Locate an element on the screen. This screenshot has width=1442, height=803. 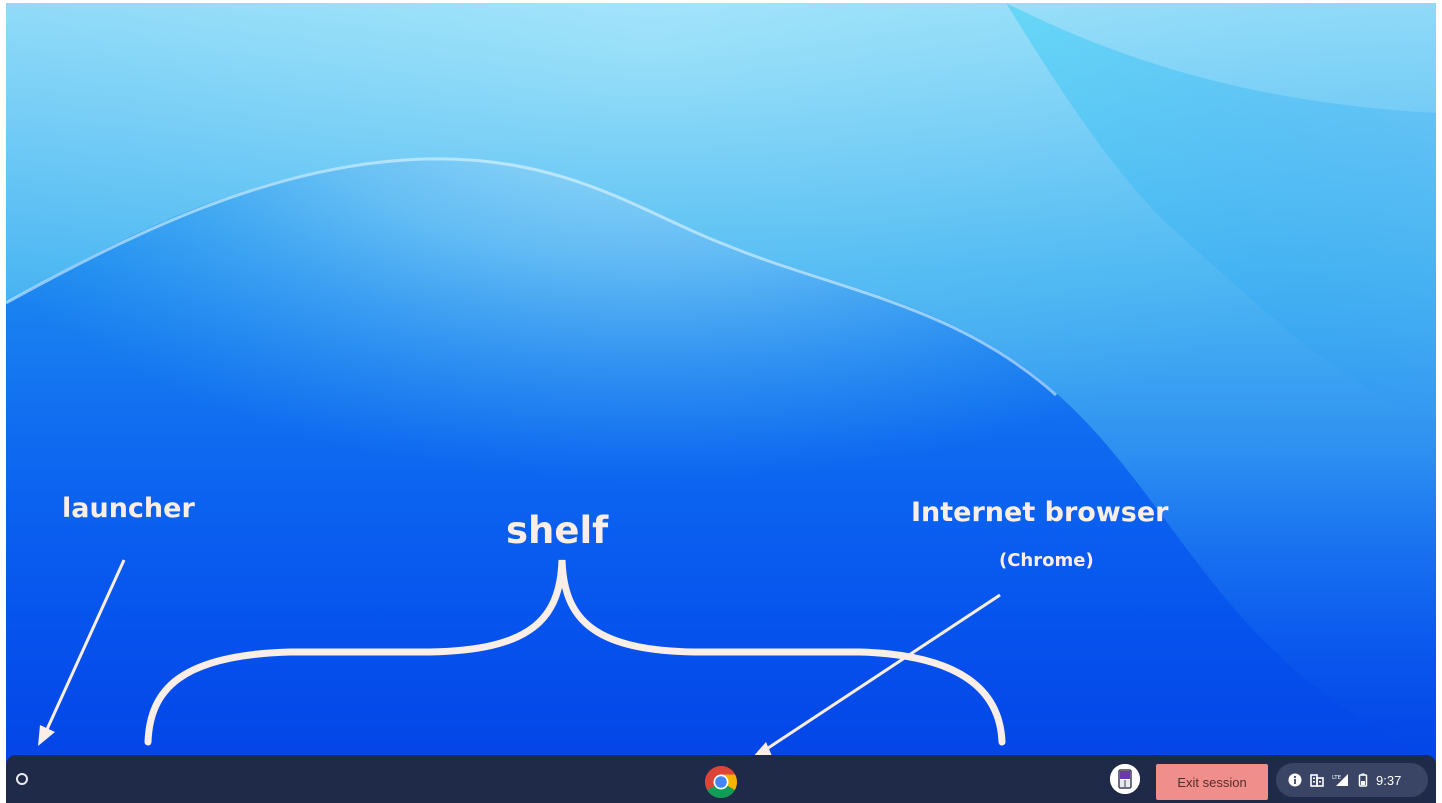
lte-signal-icon: LTE is located at coordinates (1341, 780).